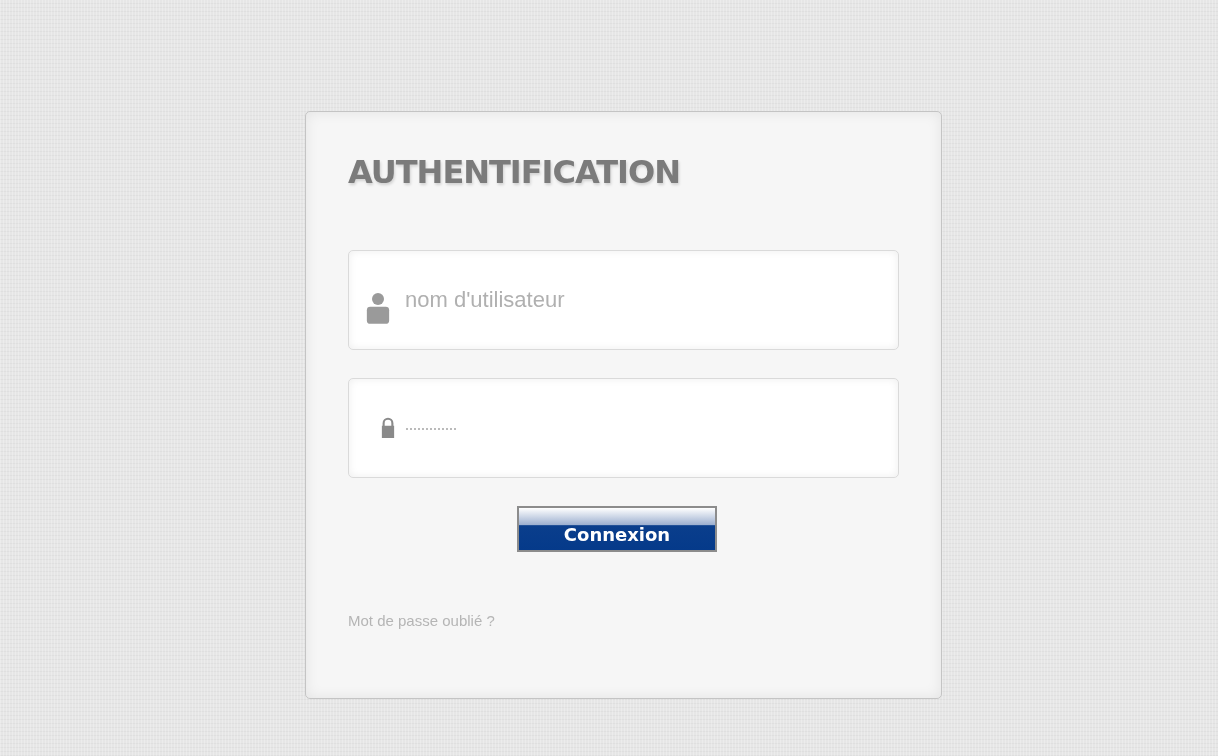  What do you see at coordinates (514, 172) in the screenshot?
I see `login-title: AUTHENTIFICATION` at bounding box center [514, 172].